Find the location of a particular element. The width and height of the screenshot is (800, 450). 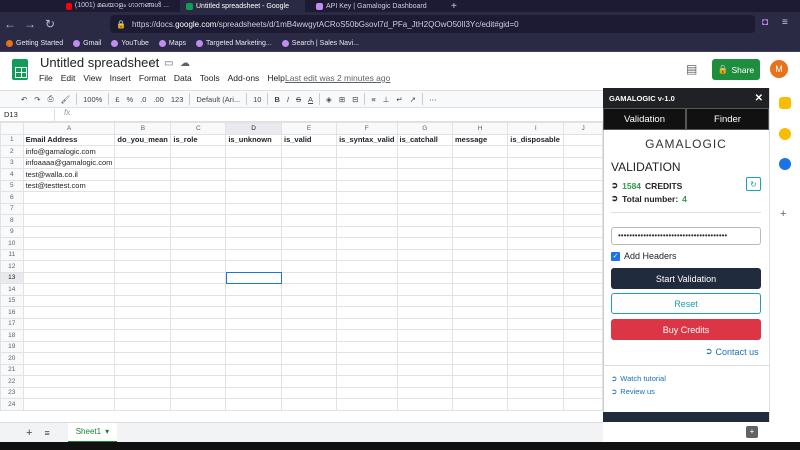

tab-validation: Validation is located at coordinates (644, 119).